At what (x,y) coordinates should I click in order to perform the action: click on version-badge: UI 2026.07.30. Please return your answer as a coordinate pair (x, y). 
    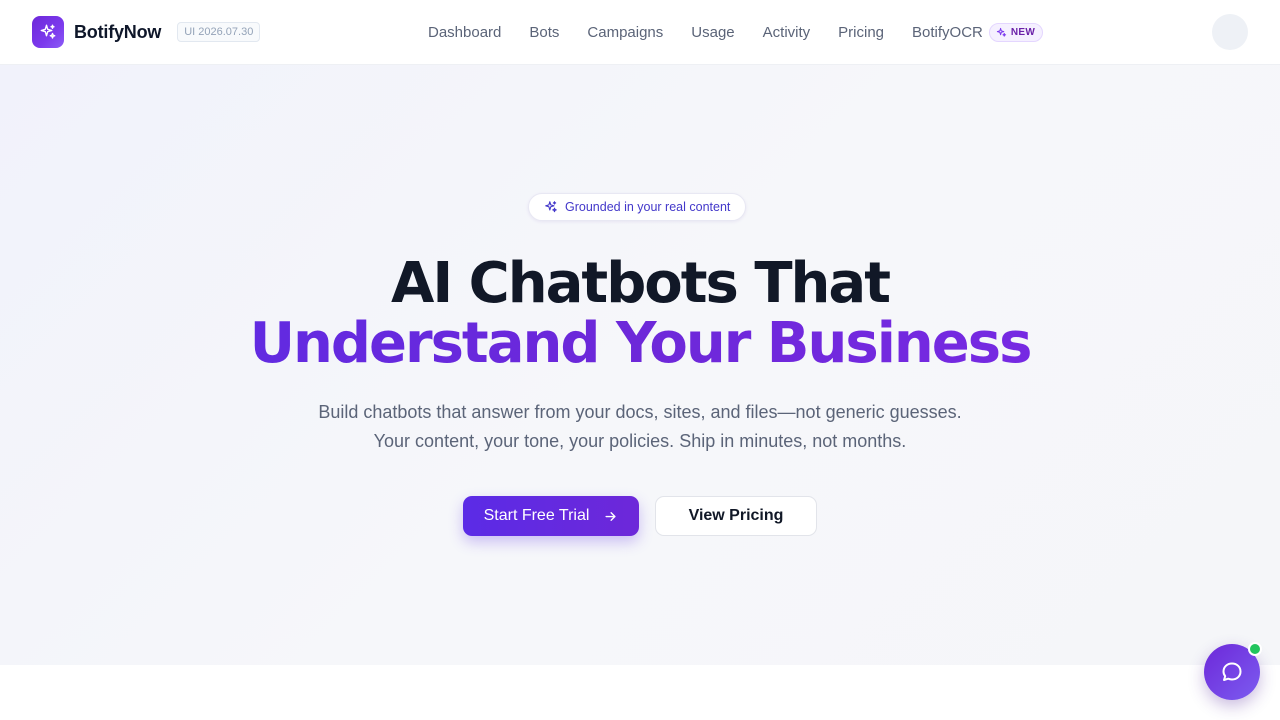
    Looking at the image, I should click on (219, 32).